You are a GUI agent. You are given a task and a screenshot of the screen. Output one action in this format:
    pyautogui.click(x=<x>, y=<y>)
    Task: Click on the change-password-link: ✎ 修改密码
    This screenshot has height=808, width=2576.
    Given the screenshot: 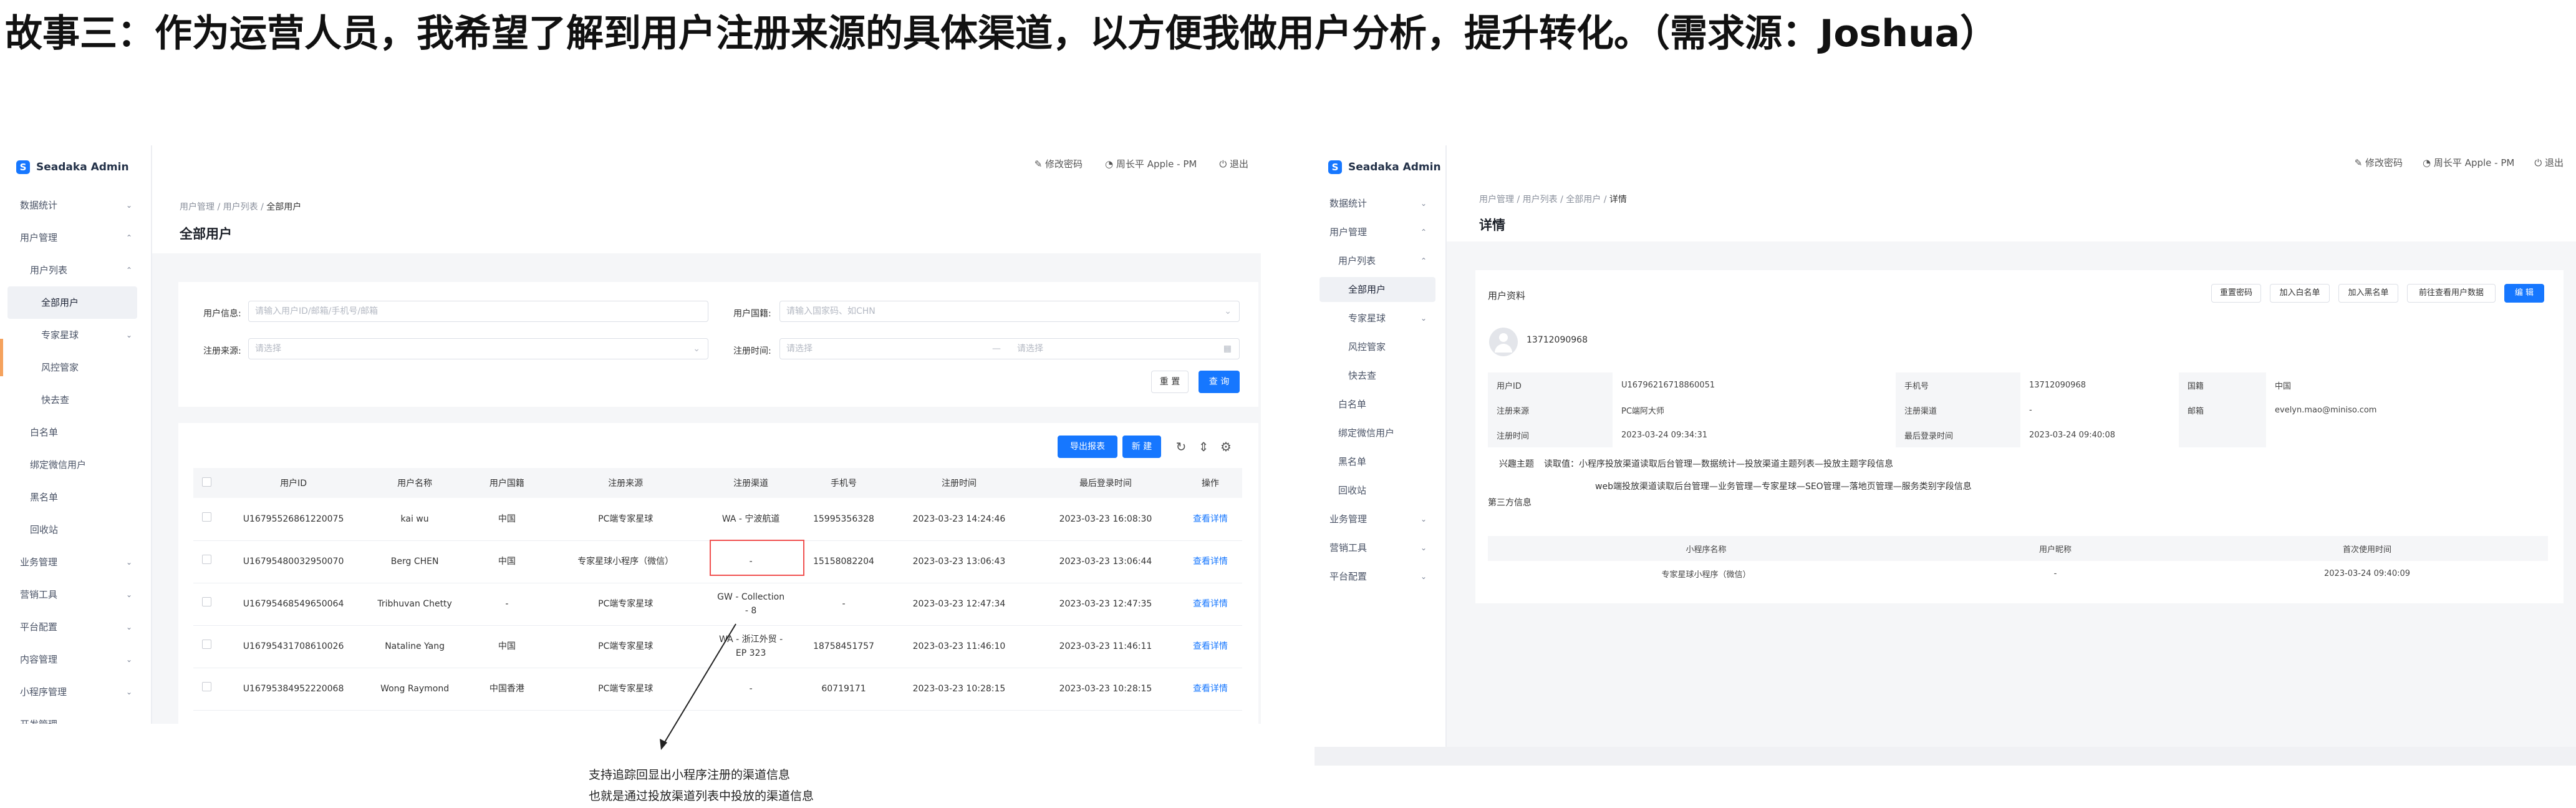 What is the action you would take?
    pyautogui.click(x=2379, y=162)
    